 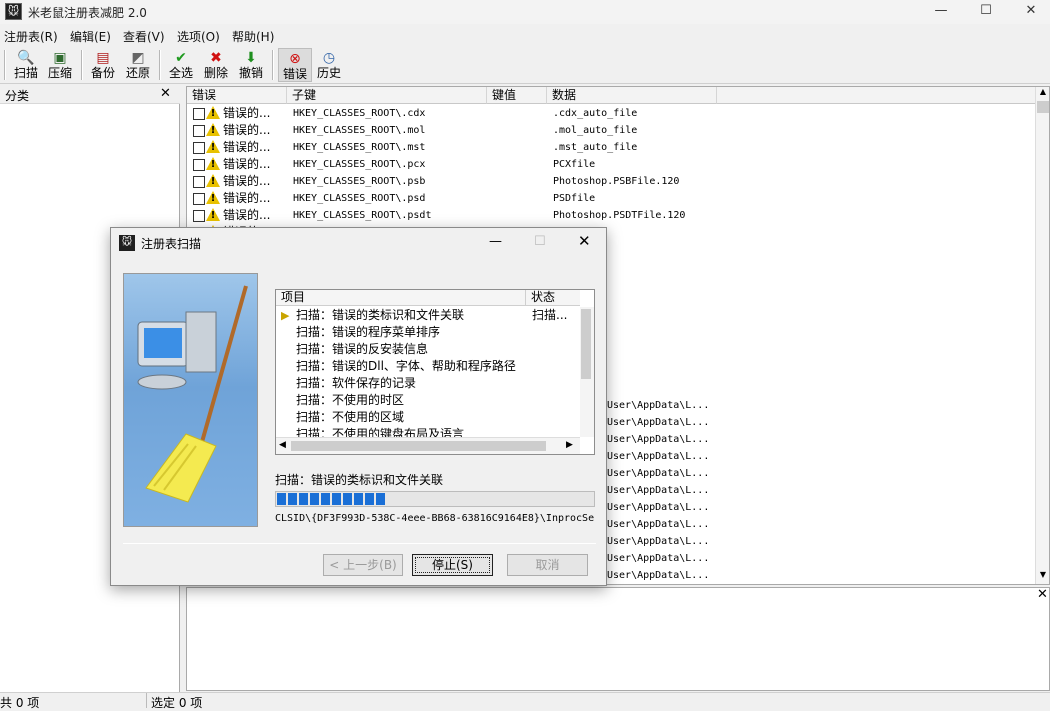 What do you see at coordinates (574, 164) in the screenshot?
I see `row-data: PCXfile` at bounding box center [574, 164].